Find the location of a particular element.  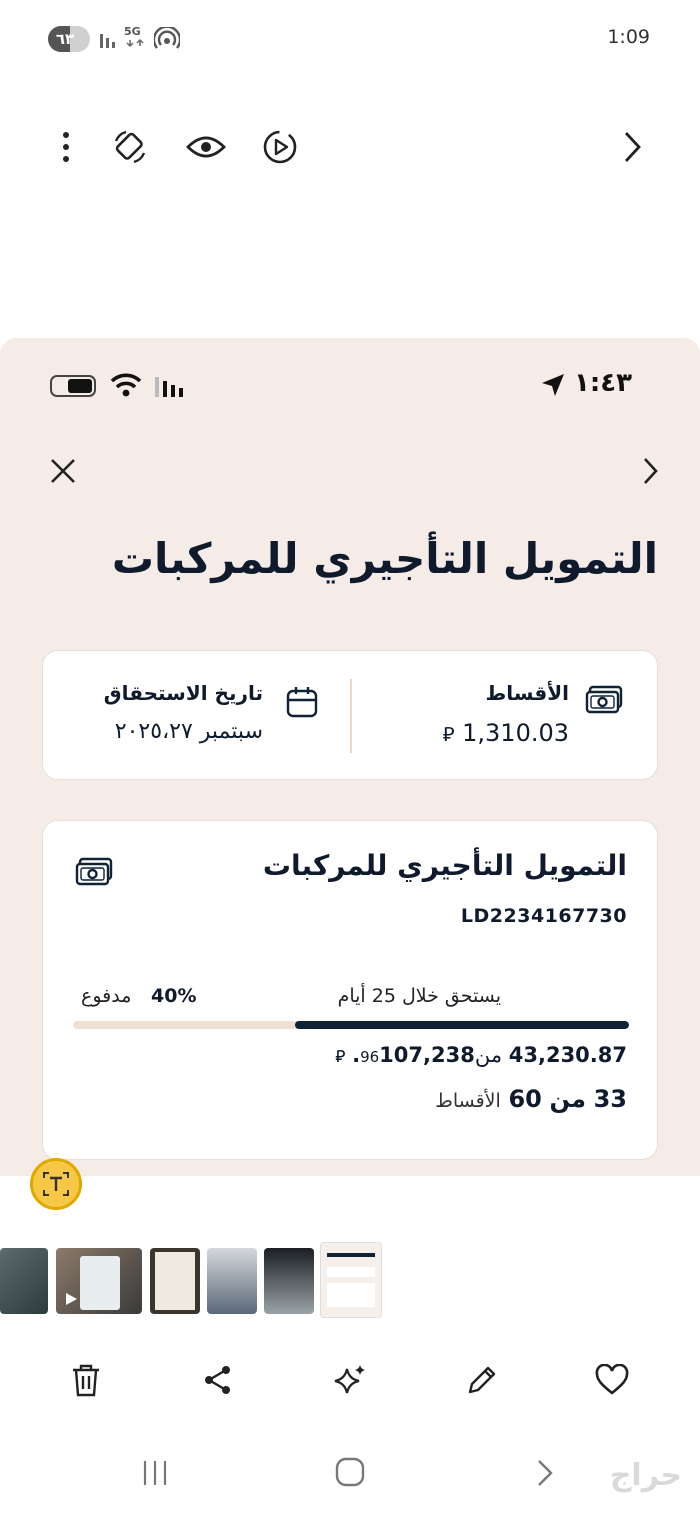

watermark: حراج is located at coordinates (645, 1475).